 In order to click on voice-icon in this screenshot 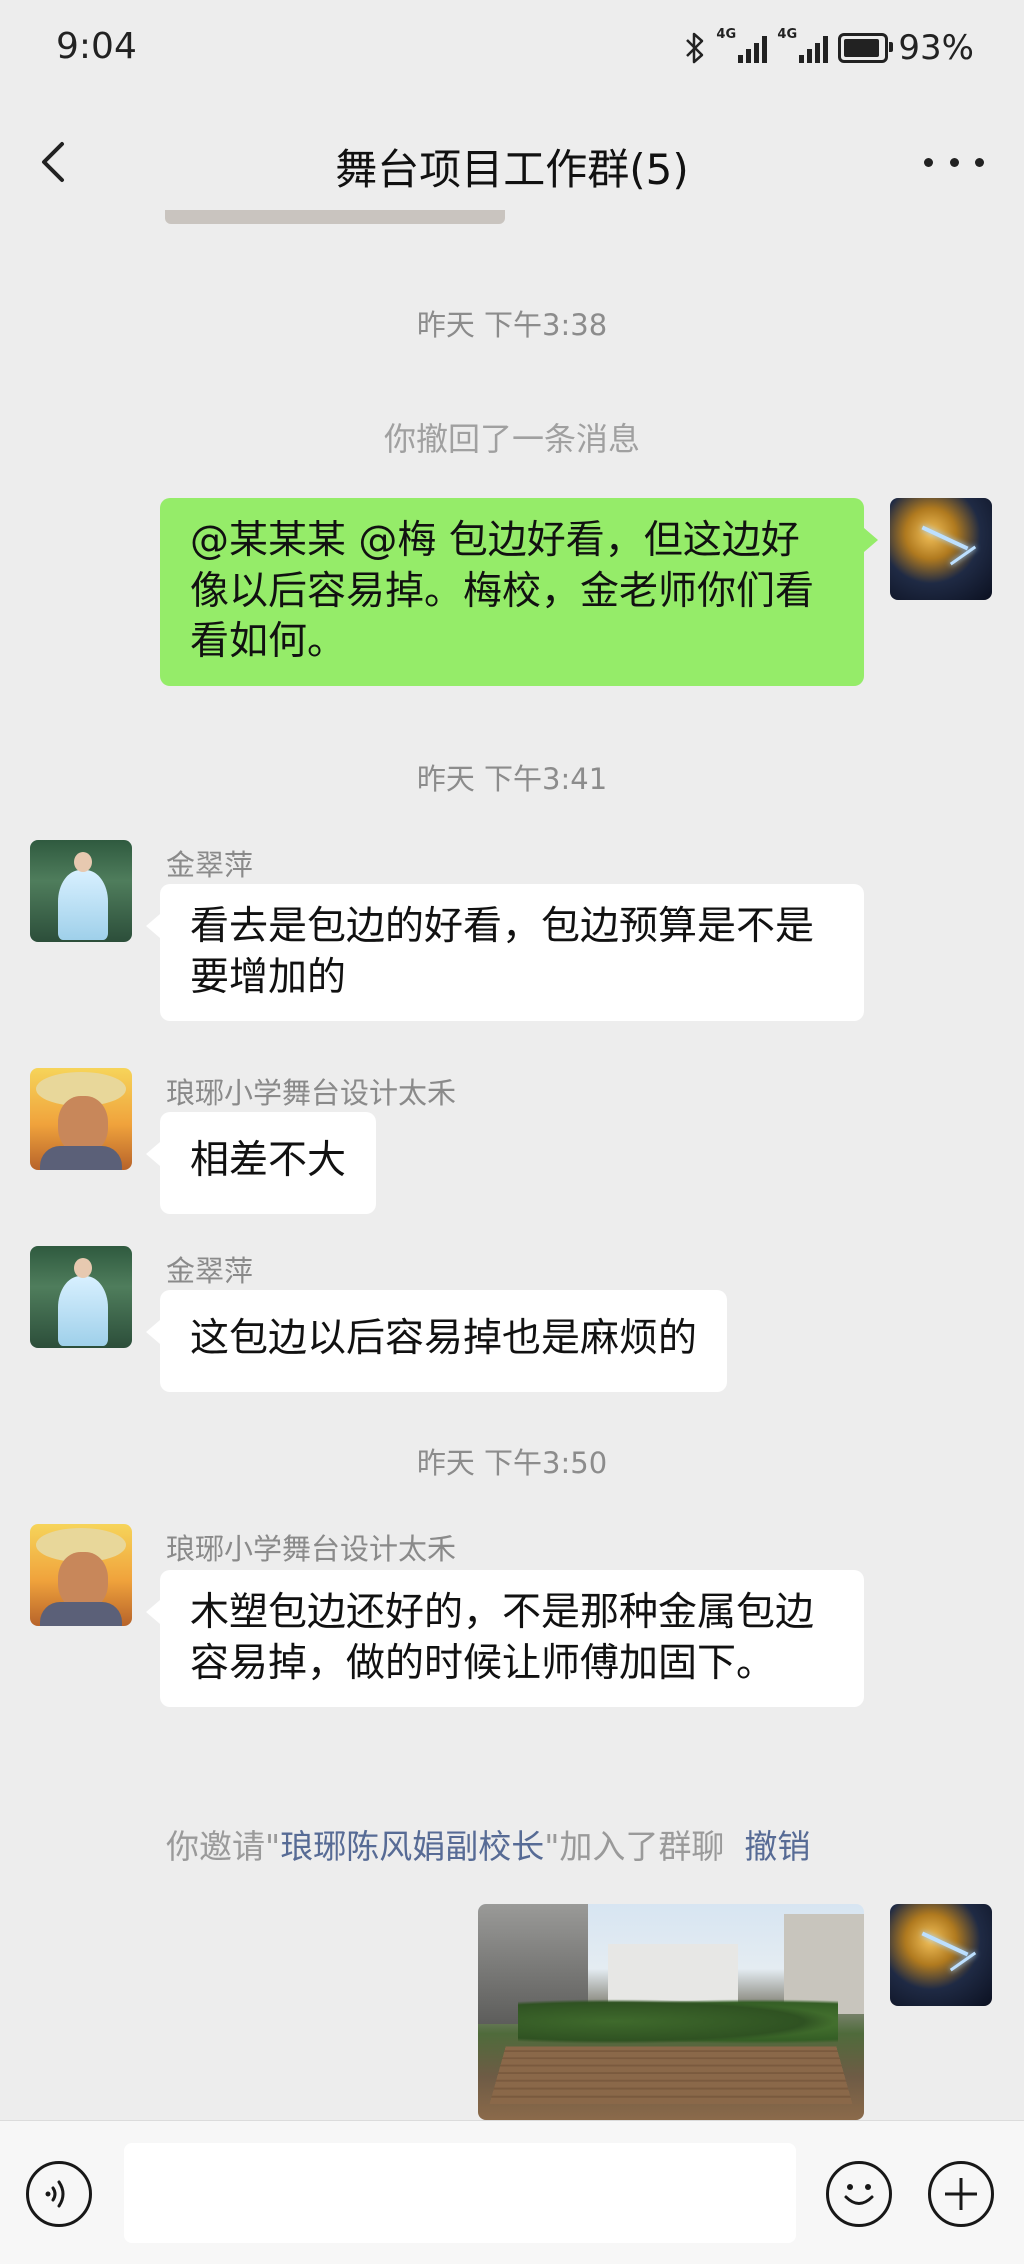, I will do `click(59, 2194)`.